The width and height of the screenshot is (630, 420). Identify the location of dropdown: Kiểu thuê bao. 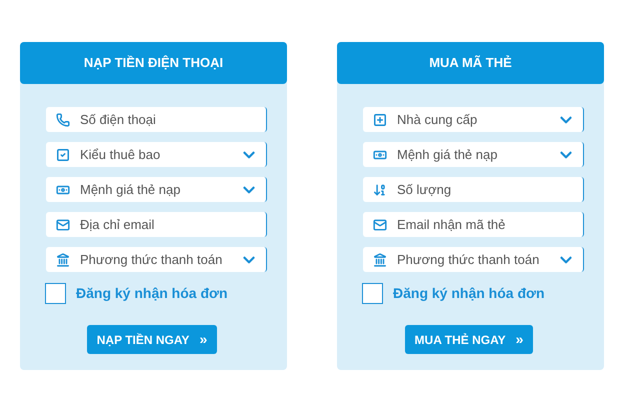
(156, 154).